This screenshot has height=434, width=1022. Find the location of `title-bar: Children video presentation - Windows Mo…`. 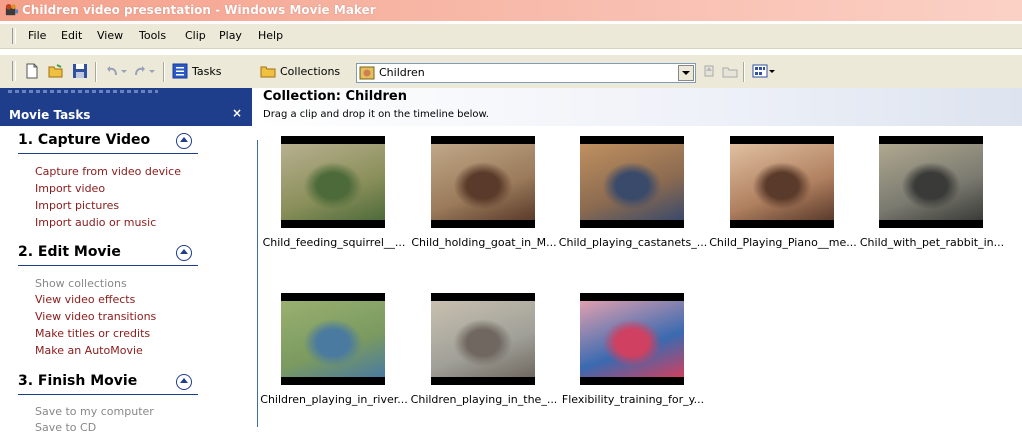

title-bar: Children video presentation - Windows Mo… is located at coordinates (511, 10).